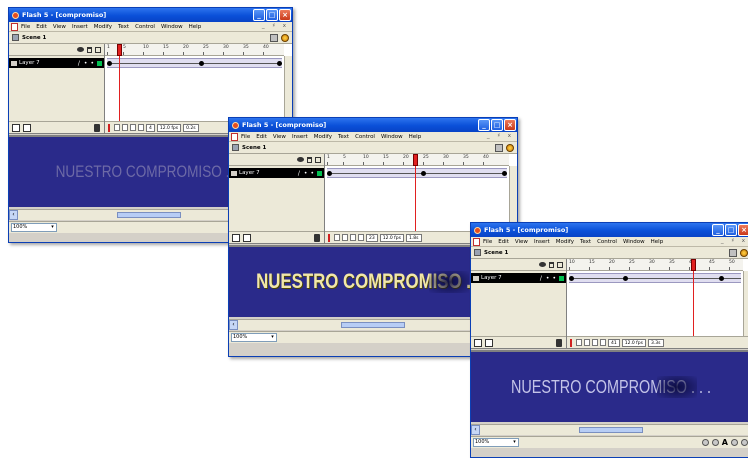 This screenshot has height=458, width=748. What do you see at coordinates (373, 325) in the screenshot?
I see `scroll-thumb` at bounding box center [373, 325].